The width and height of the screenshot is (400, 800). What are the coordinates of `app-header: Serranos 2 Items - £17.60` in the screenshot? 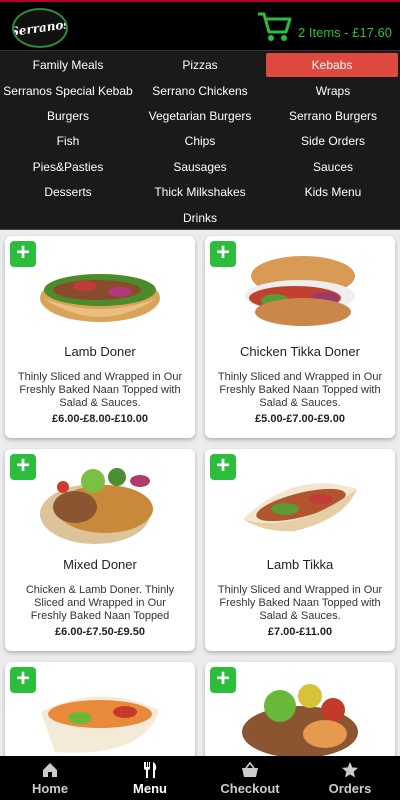 It's located at (200, 25).